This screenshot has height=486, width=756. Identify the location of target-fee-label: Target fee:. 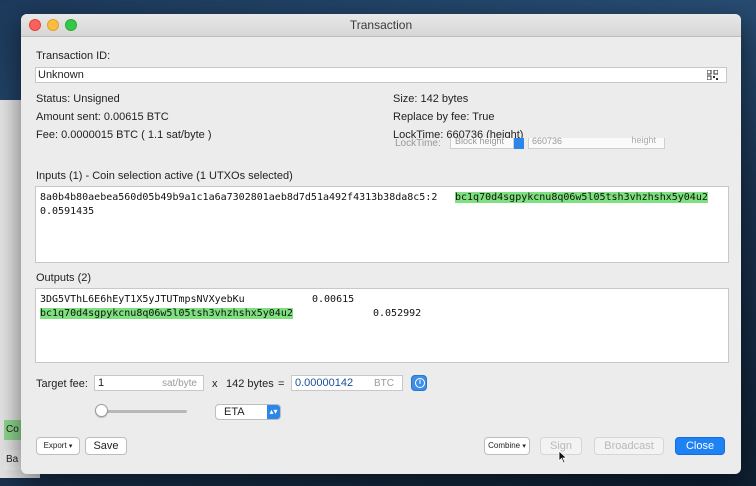
(62, 384).